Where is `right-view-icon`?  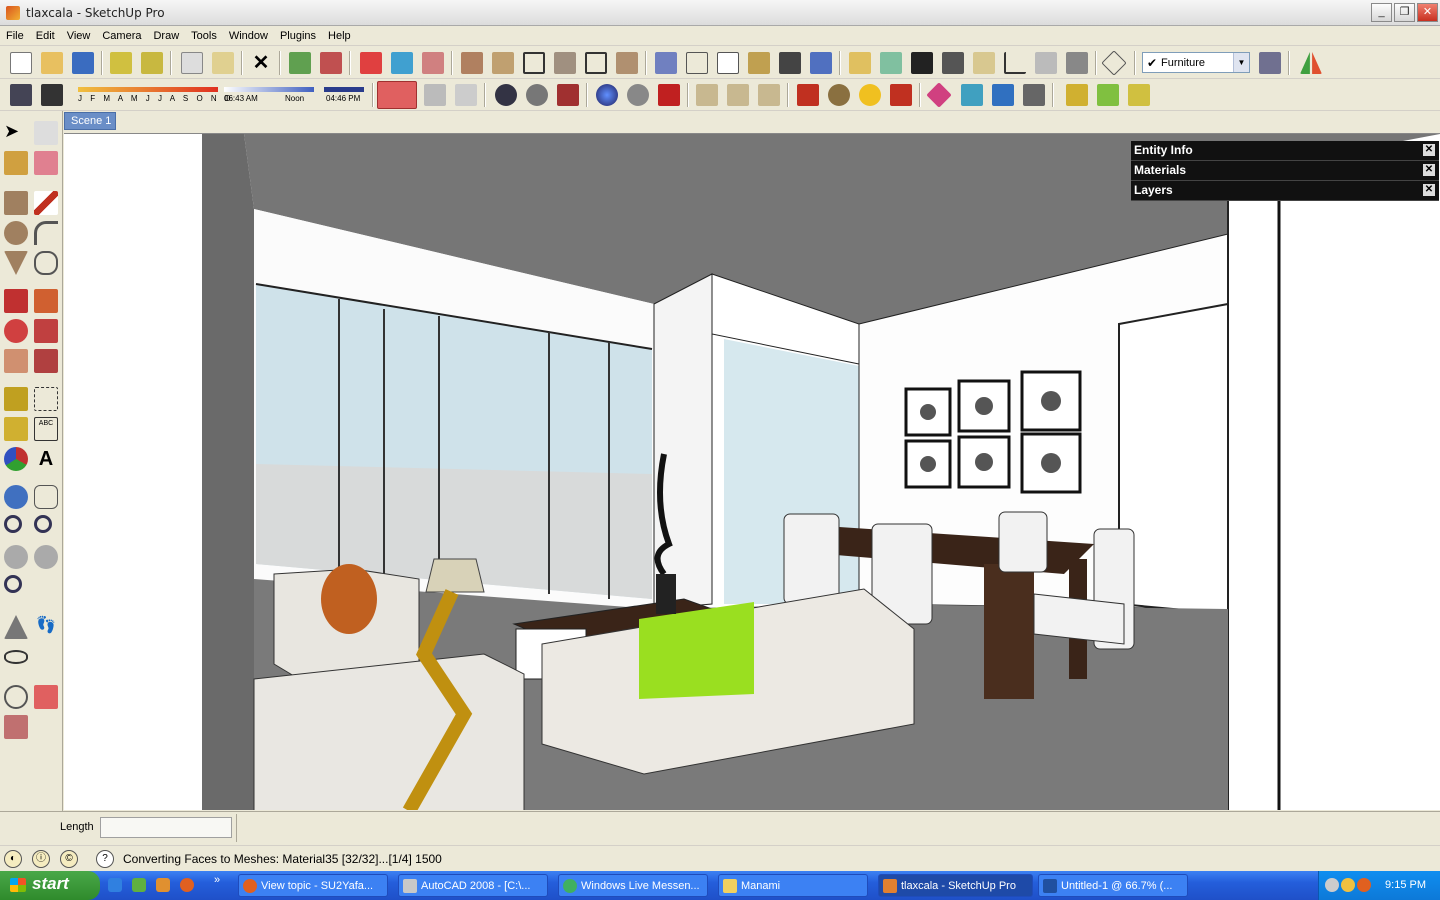 right-view-icon is located at coordinates (565, 63).